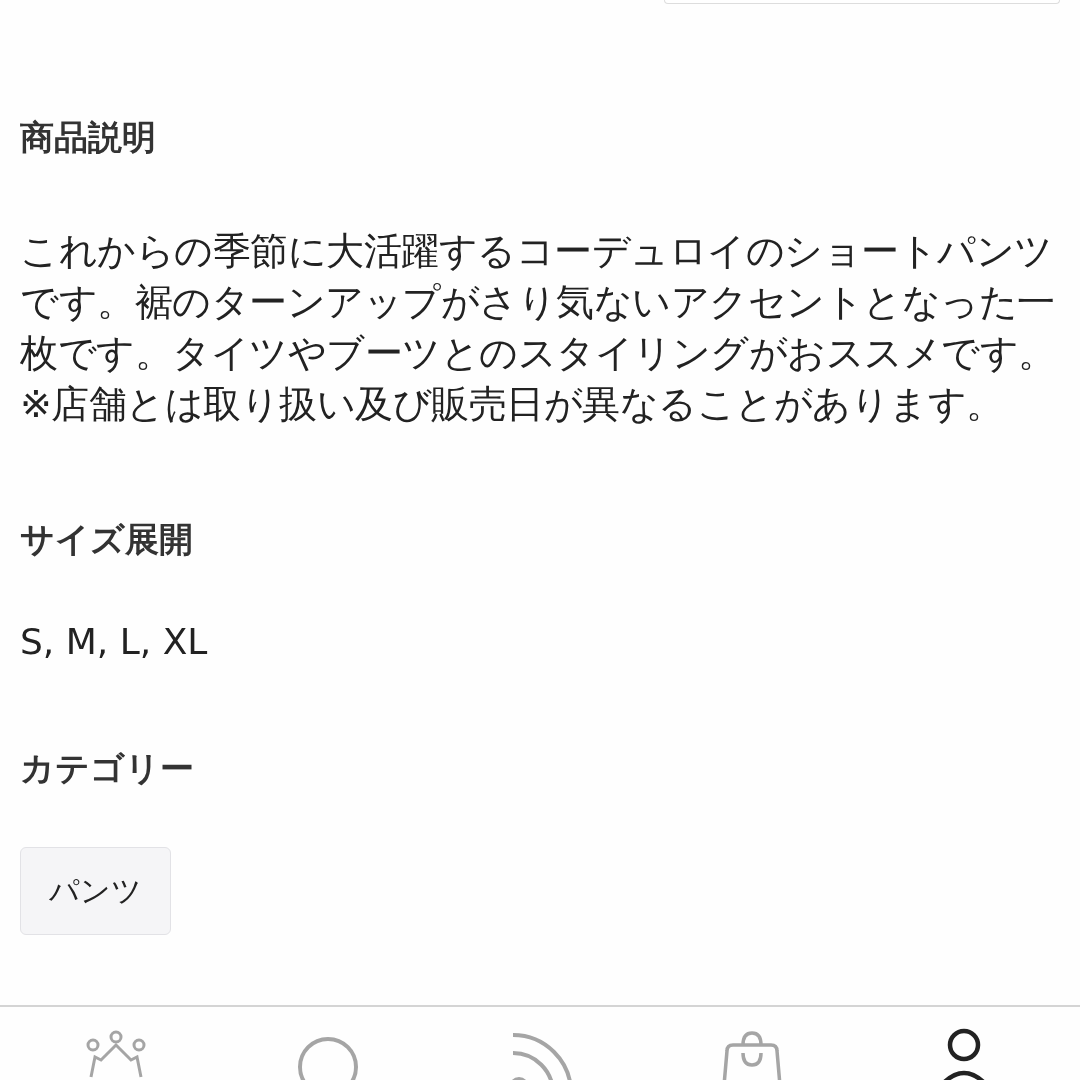 The image size is (1080, 1080). Describe the element at coordinates (107, 539) in the screenshot. I see `section-heading: サイズ展開` at that location.